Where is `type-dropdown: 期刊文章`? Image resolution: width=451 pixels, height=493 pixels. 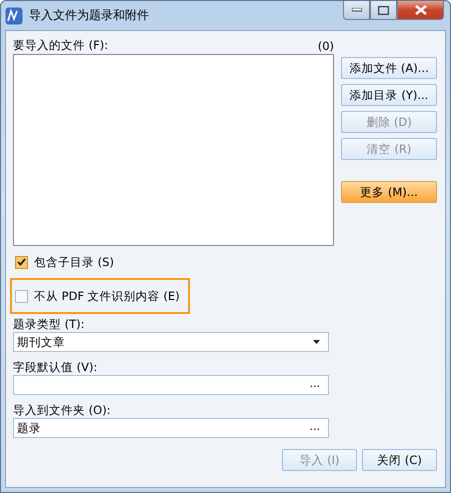
type-dropdown: 期刊文章 is located at coordinates (171, 342).